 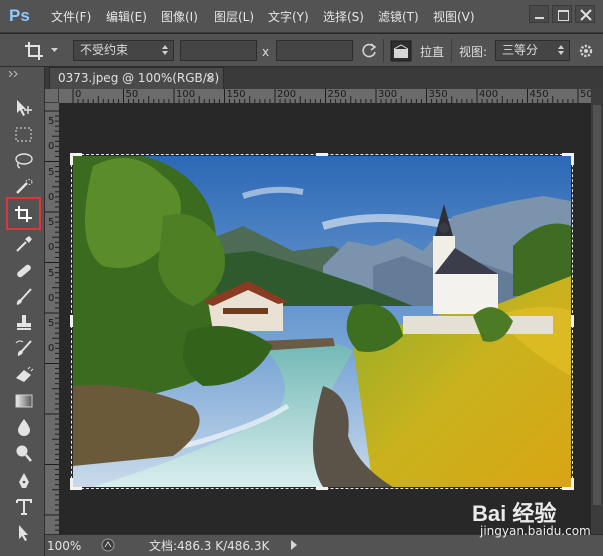 I want to click on ratio-select: 不受约束, so click(x=123, y=50).